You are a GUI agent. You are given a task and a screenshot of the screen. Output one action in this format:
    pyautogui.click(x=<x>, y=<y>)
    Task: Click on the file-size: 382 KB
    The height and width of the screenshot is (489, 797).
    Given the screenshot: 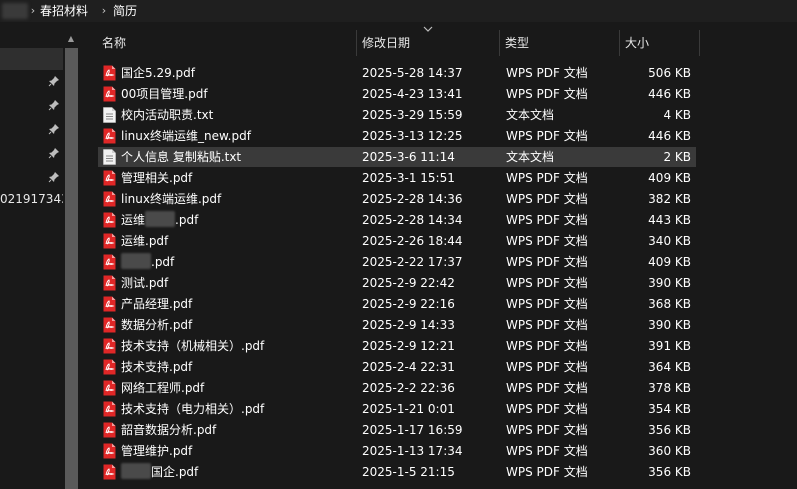 What is the action you would take?
    pyautogui.click(x=669, y=199)
    